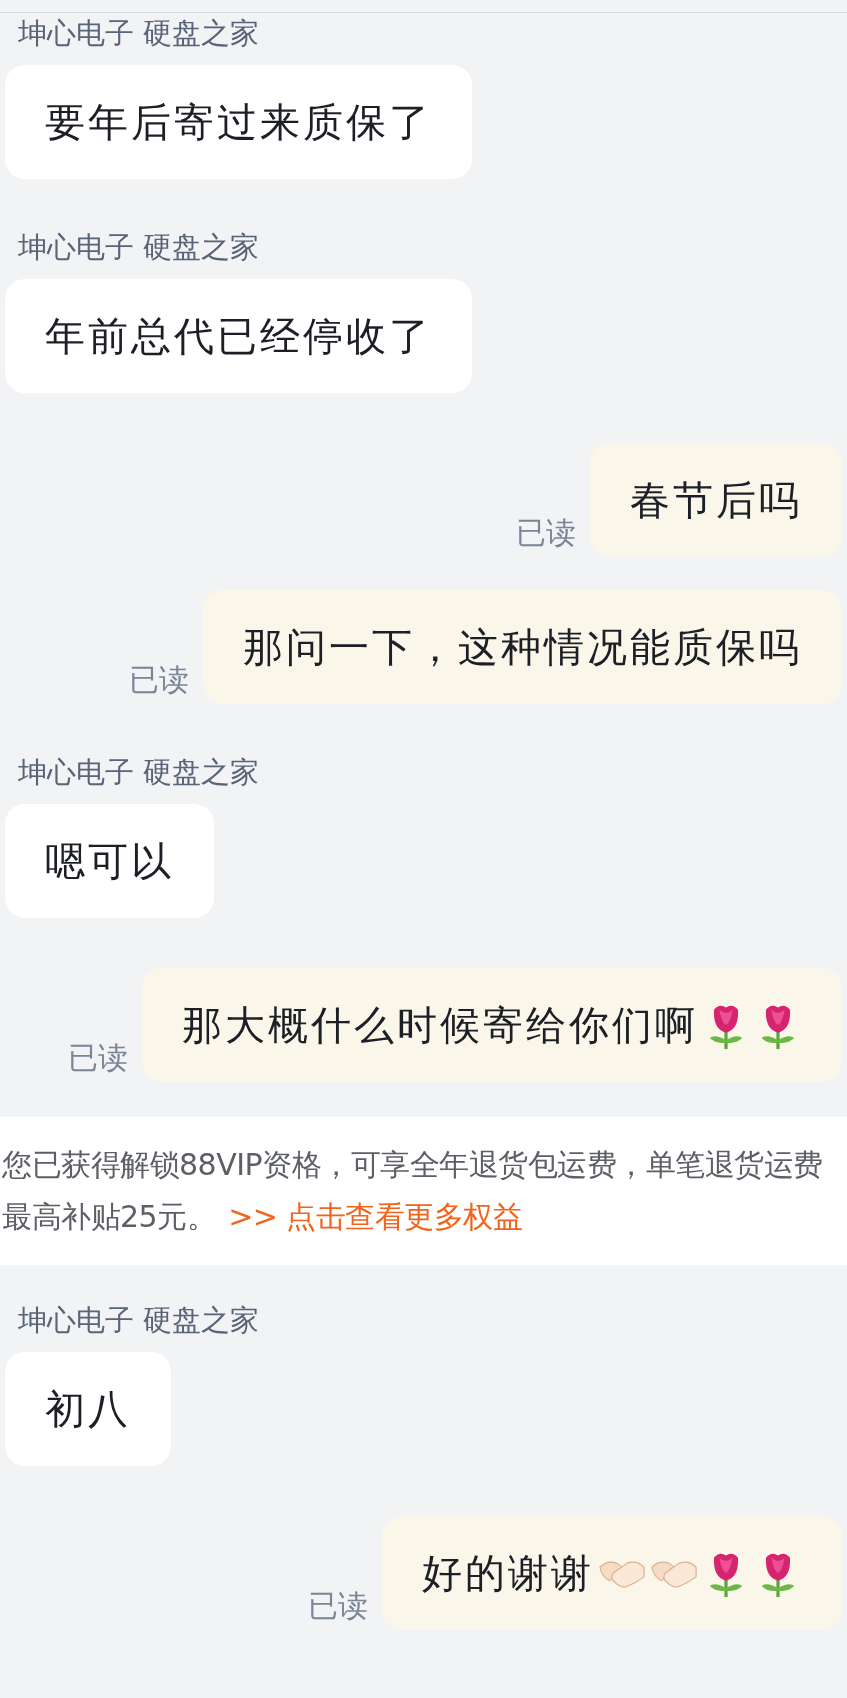  I want to click on notice-text: 您已获得解锁88VIP资格，可享全年退货包运费，单笔退货运费最高补贴25元。 >> 点击查看更多权益, so click(412, 1191).